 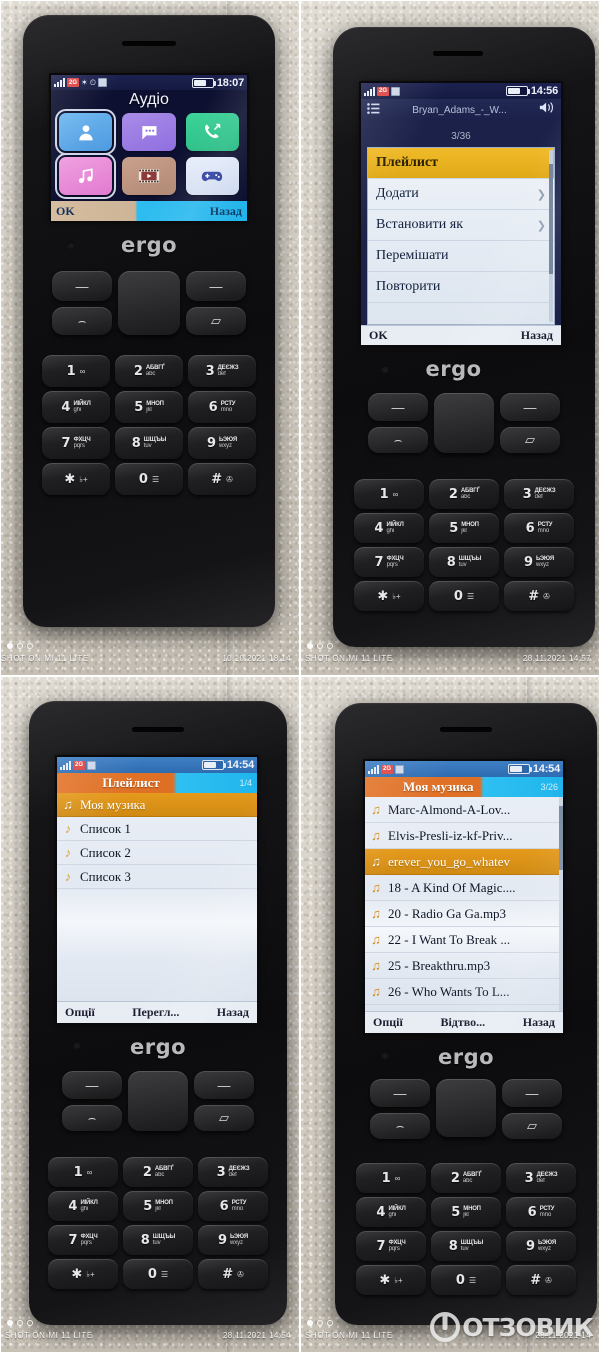 What do you see at coordinates (85, 176) in the screenshot?
I see `music-app-icon` at bounding box center [85, 176].